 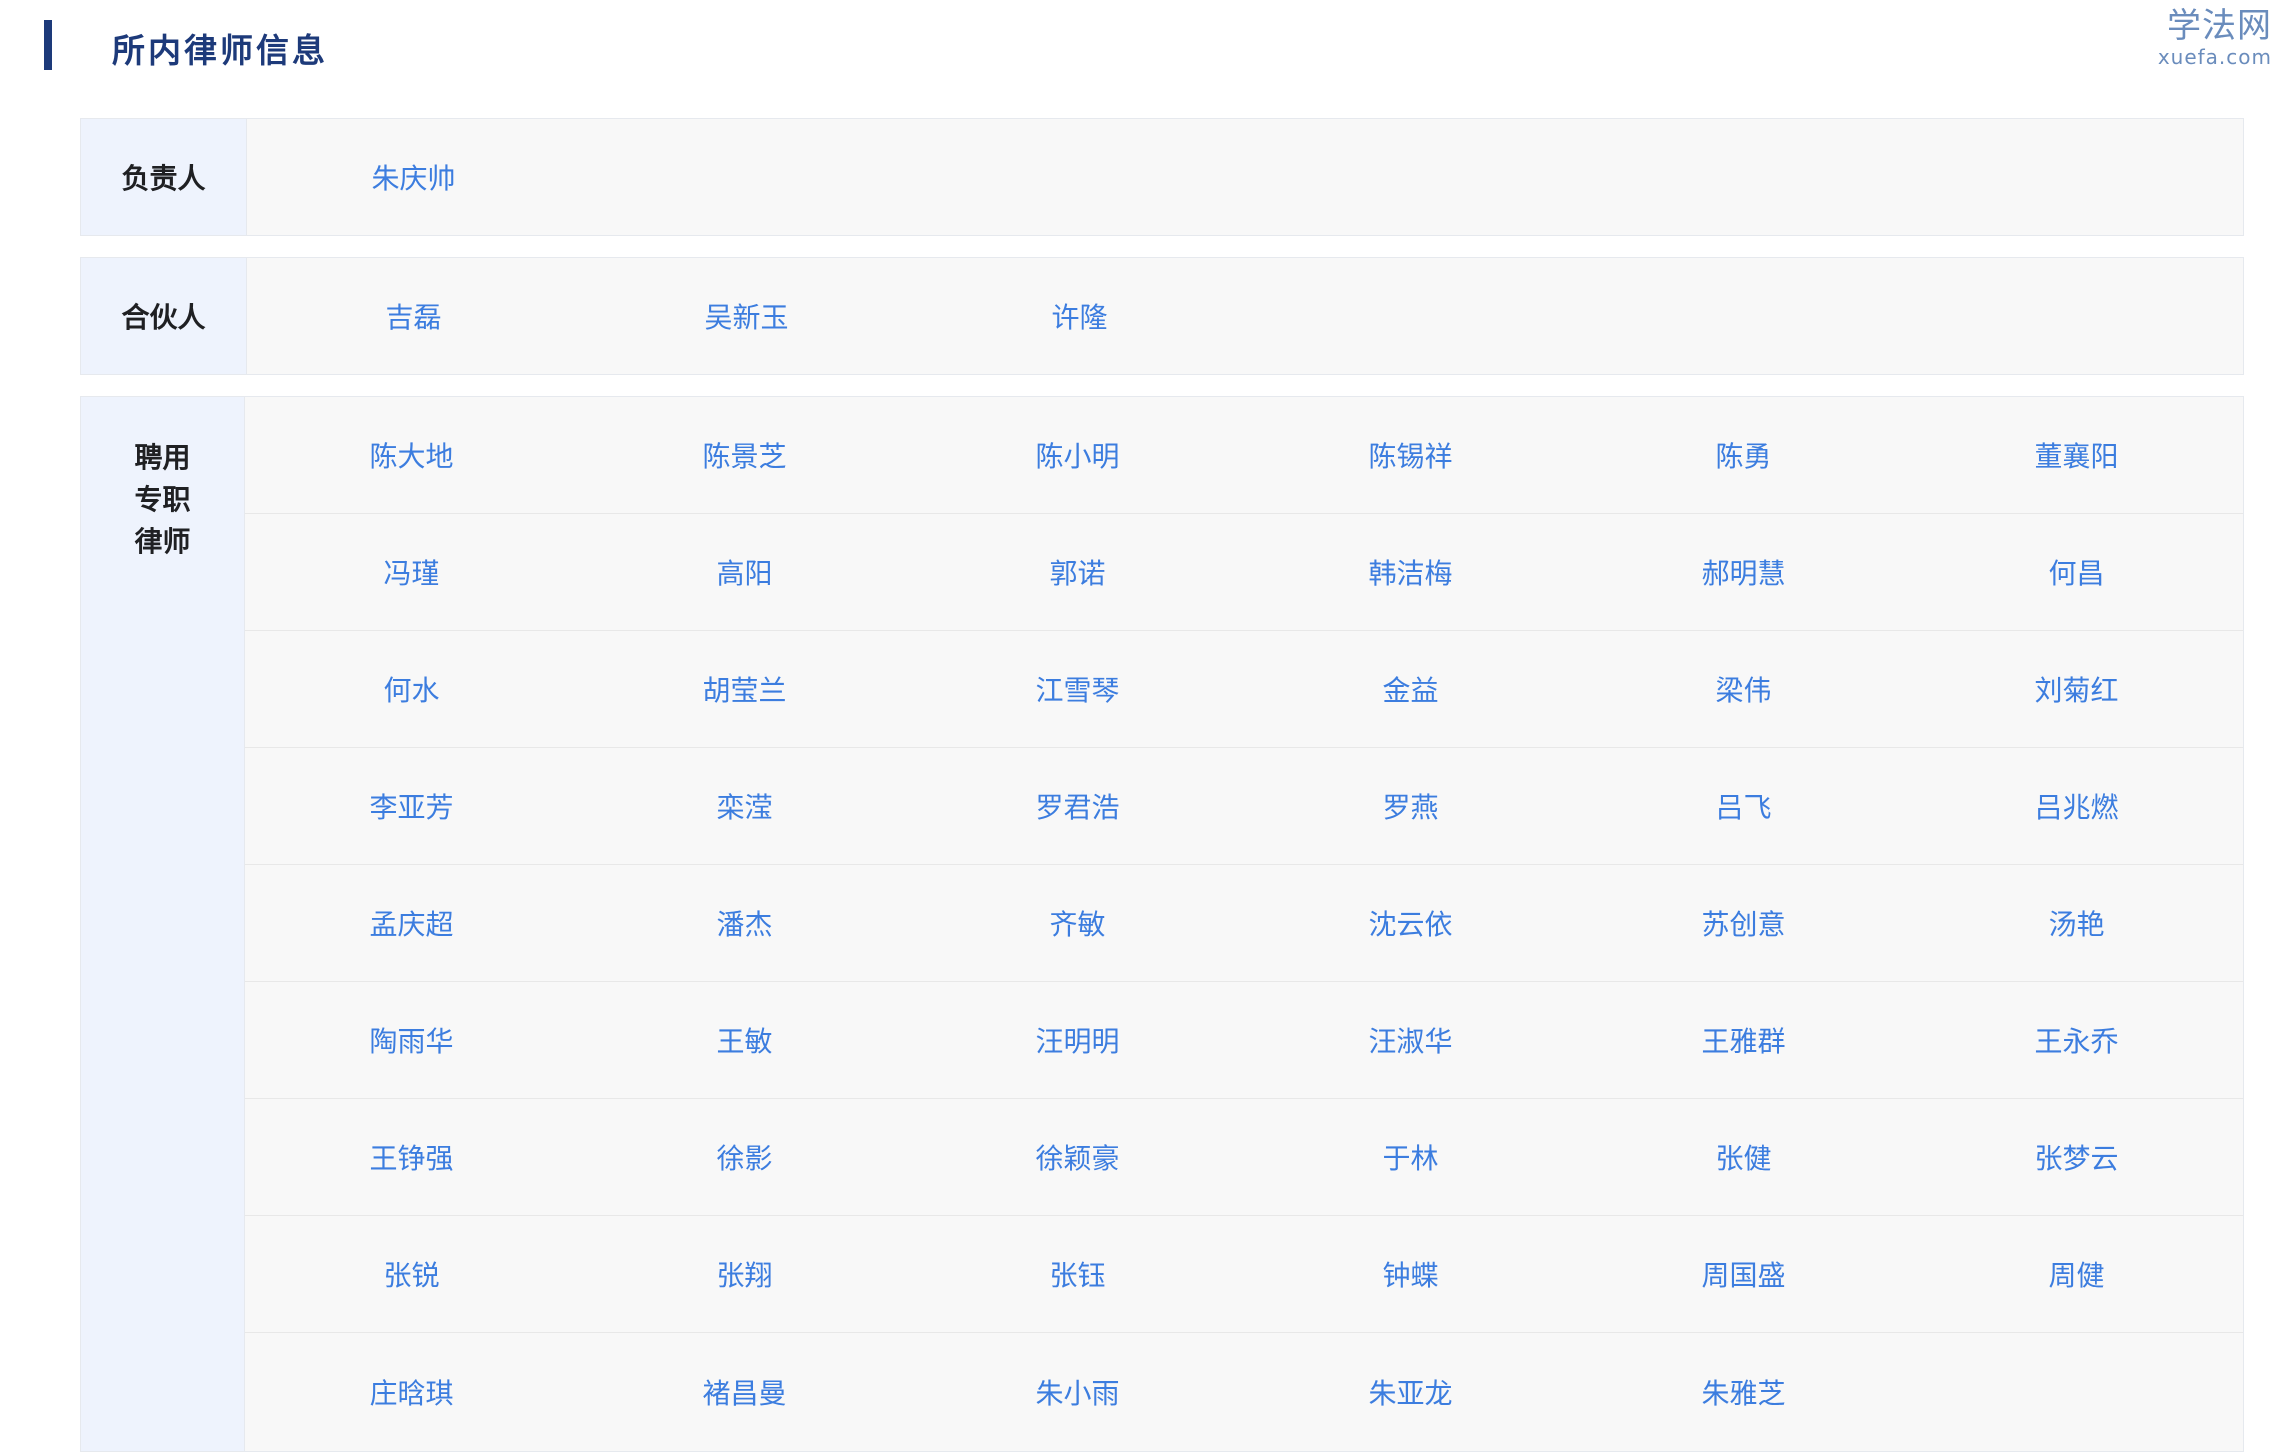 What do you see at coordinates (2214, 57) in the screenshot?
I see `logo-text-en: xuefa.com` at bounding box center [2214, 57].